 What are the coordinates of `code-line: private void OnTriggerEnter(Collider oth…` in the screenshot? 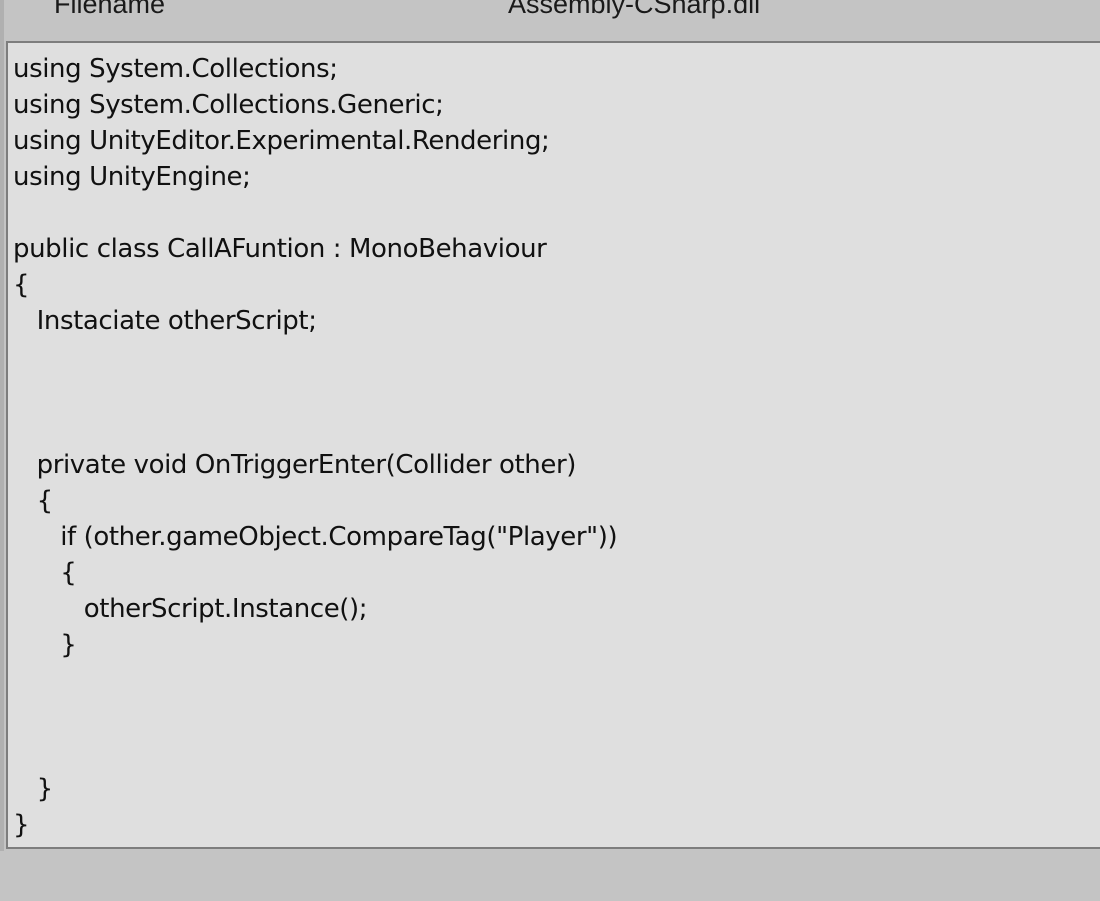 It's located at (295, 465).